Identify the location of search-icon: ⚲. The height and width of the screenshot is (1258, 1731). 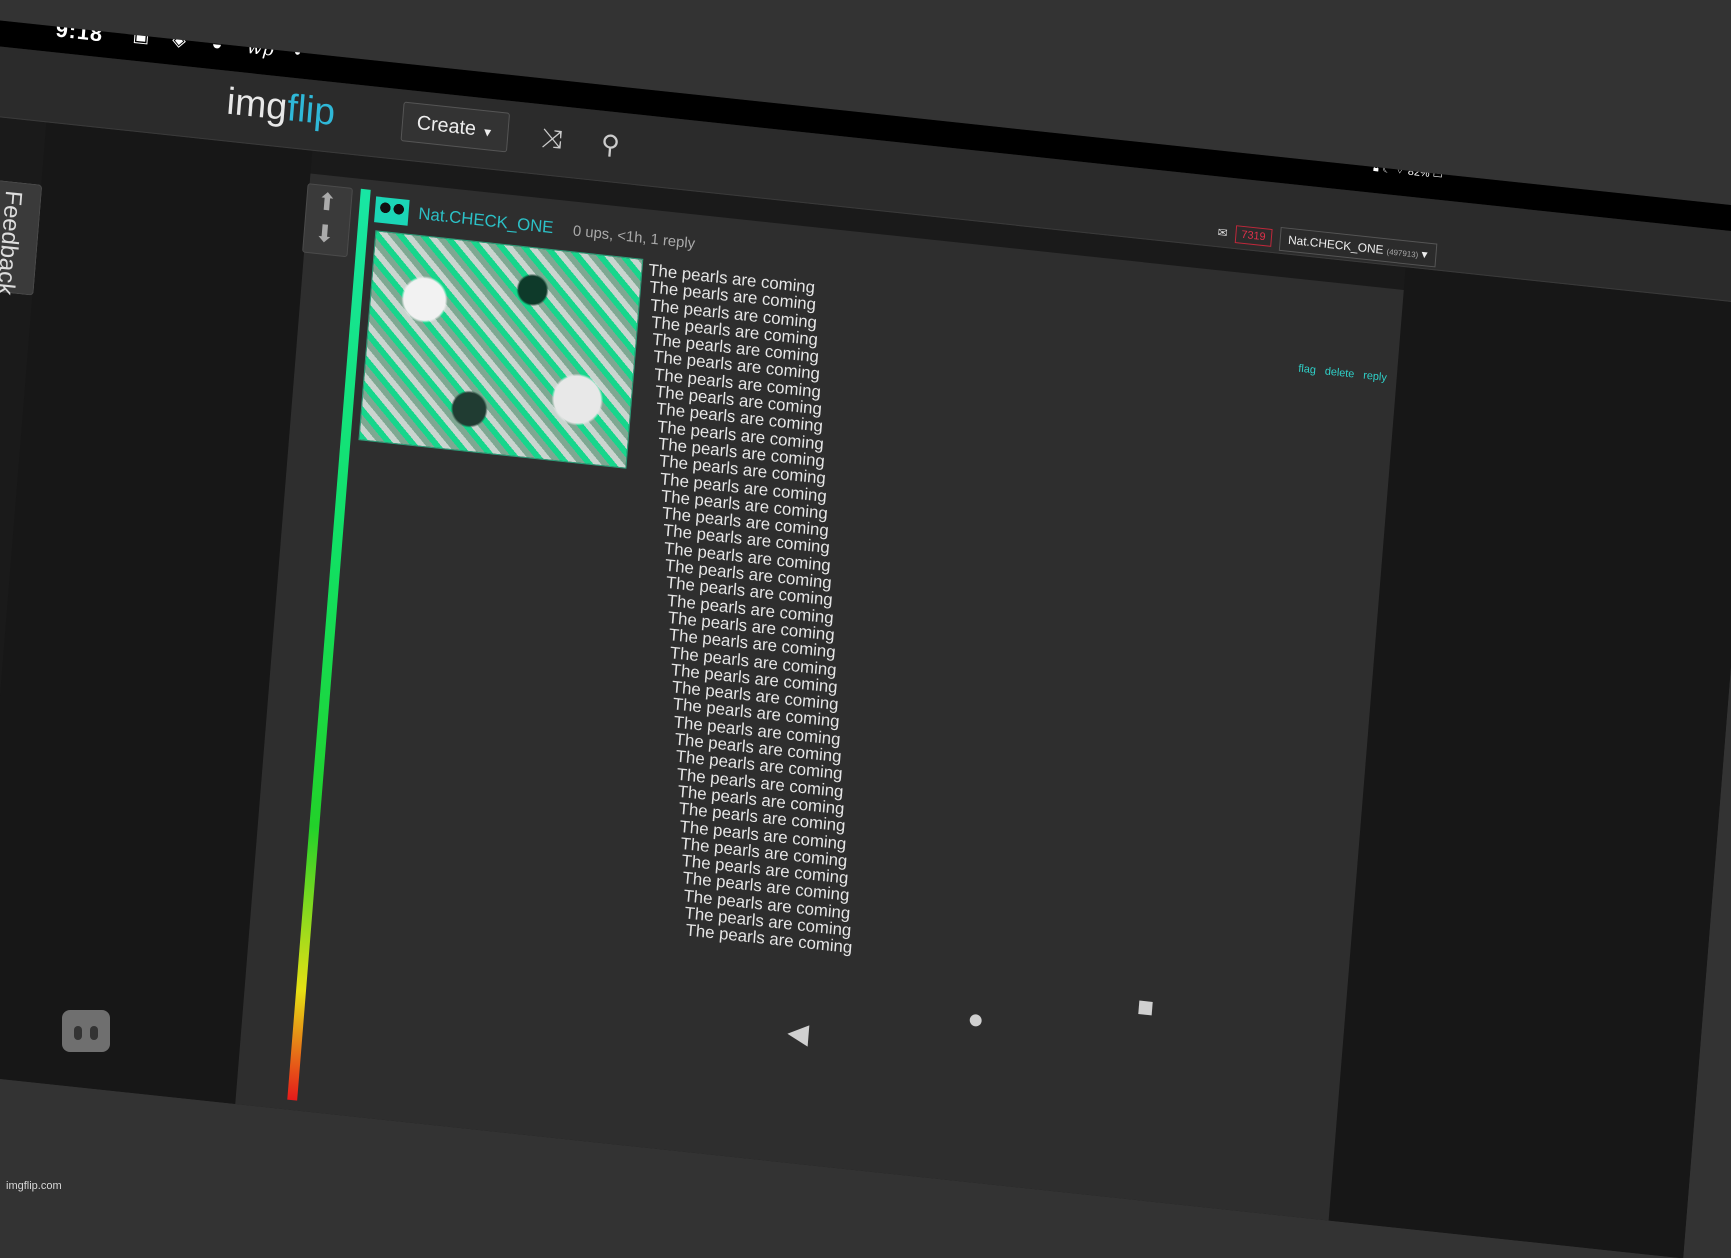
(610, 145).